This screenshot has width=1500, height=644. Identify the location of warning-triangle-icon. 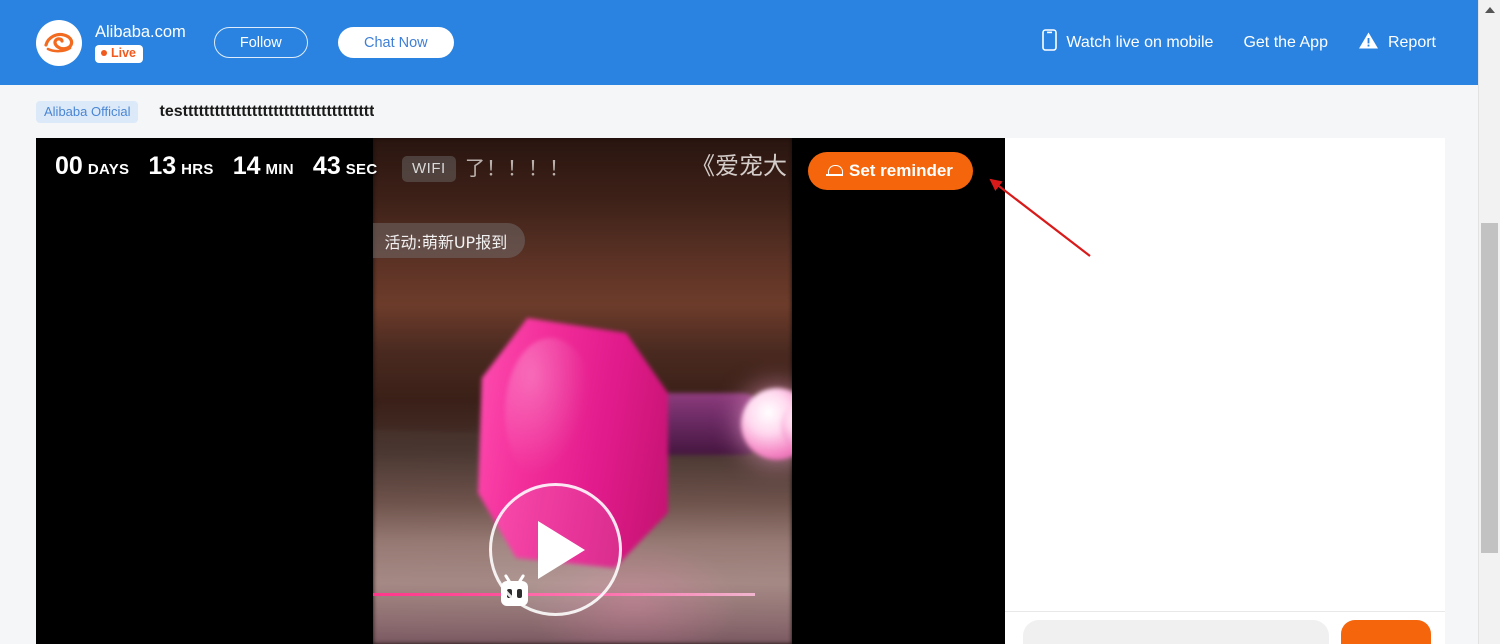
(1368, 43).